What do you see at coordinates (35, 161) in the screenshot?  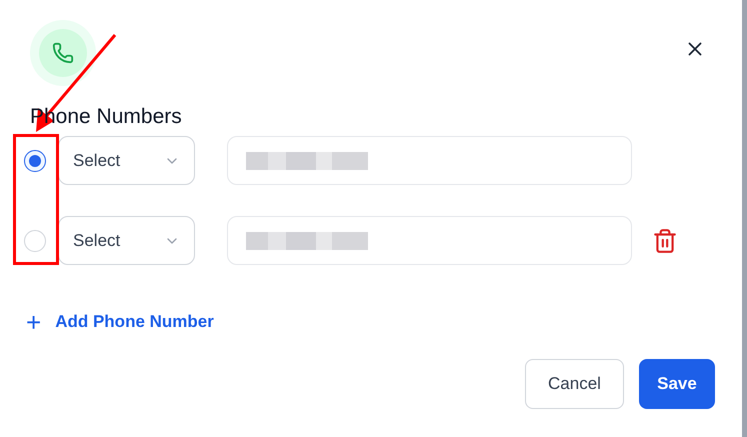 I see `radio-button` at bounding box center [35, 161].